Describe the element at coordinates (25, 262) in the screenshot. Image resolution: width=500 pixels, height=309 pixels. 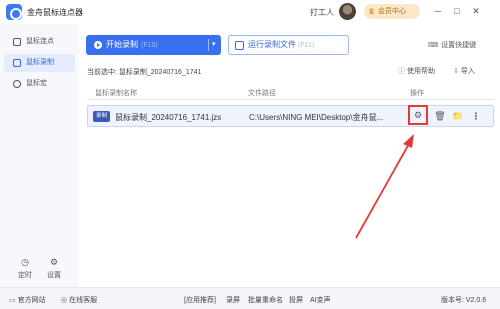
I see `clock-icon: ◷` at that location.